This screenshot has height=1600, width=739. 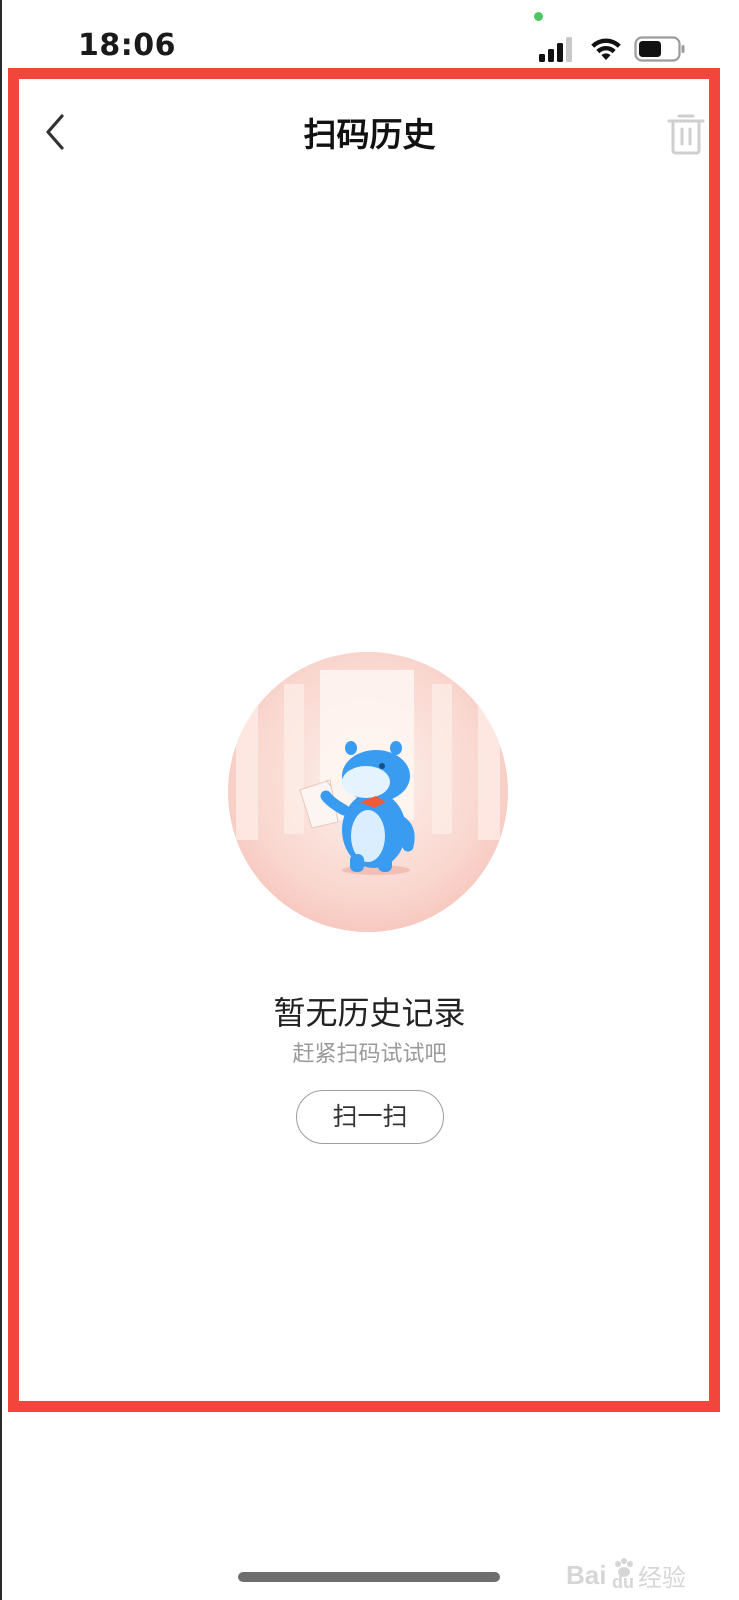 What do you see at coordinates (369, 1577) in the screenshot?
I see `home-indicator` at bounding box center [369, 1577].